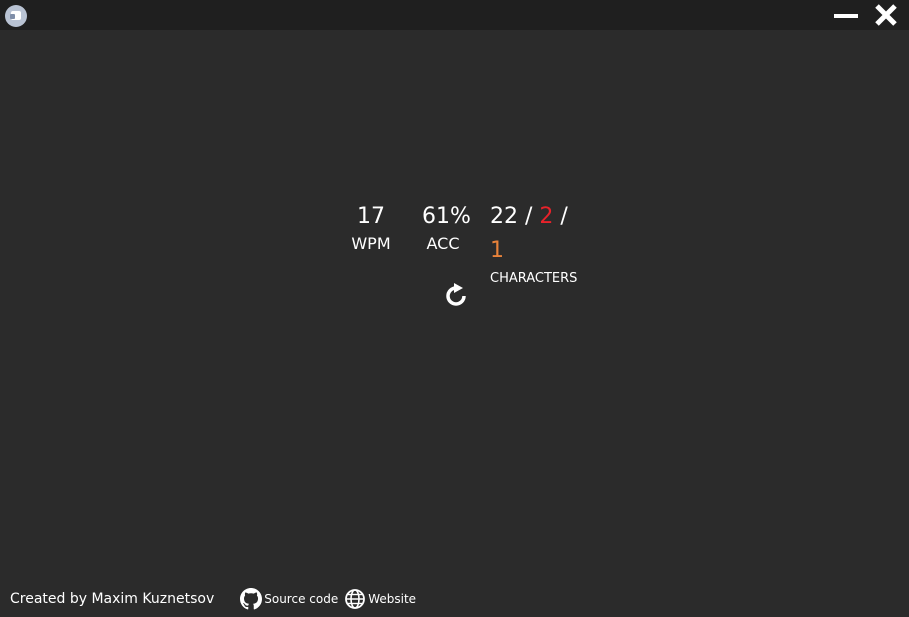 The height and width of the screenshot is (617, 909). I want to click on restart-button, so click(456, 296).